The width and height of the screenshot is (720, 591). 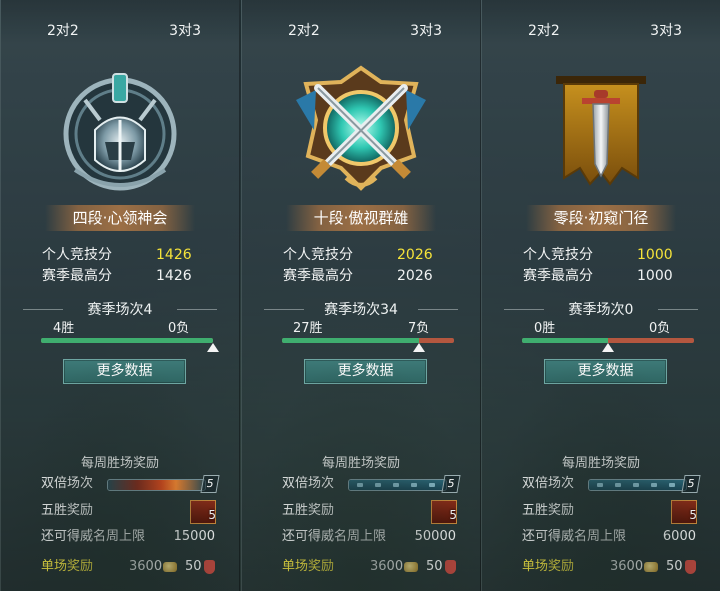 What do you see at coordinates (361, 128) in the screenshot?
I see `crossed-swords-shield-emblem-icon` at bounding box center [361, 128].